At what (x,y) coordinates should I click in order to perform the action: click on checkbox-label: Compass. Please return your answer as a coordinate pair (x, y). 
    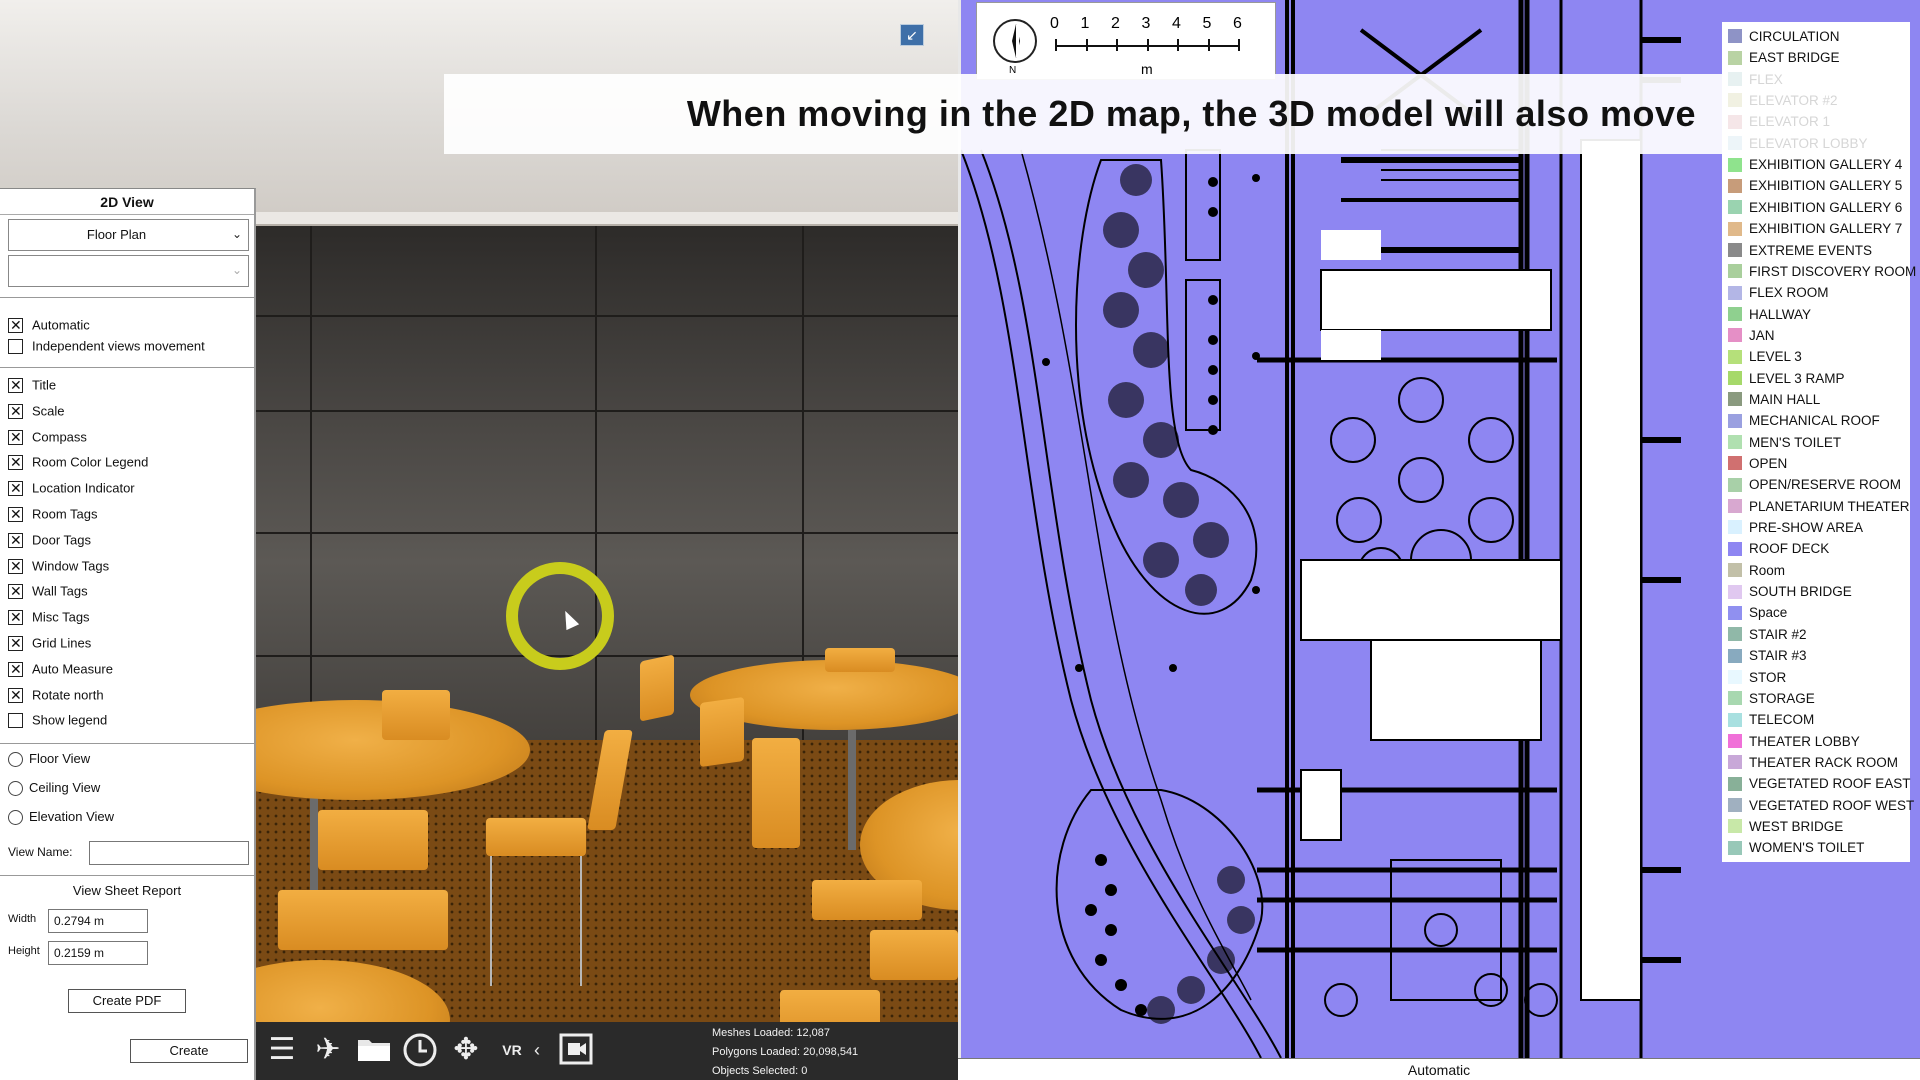
    Looking at the image, I should click on (59, 437).